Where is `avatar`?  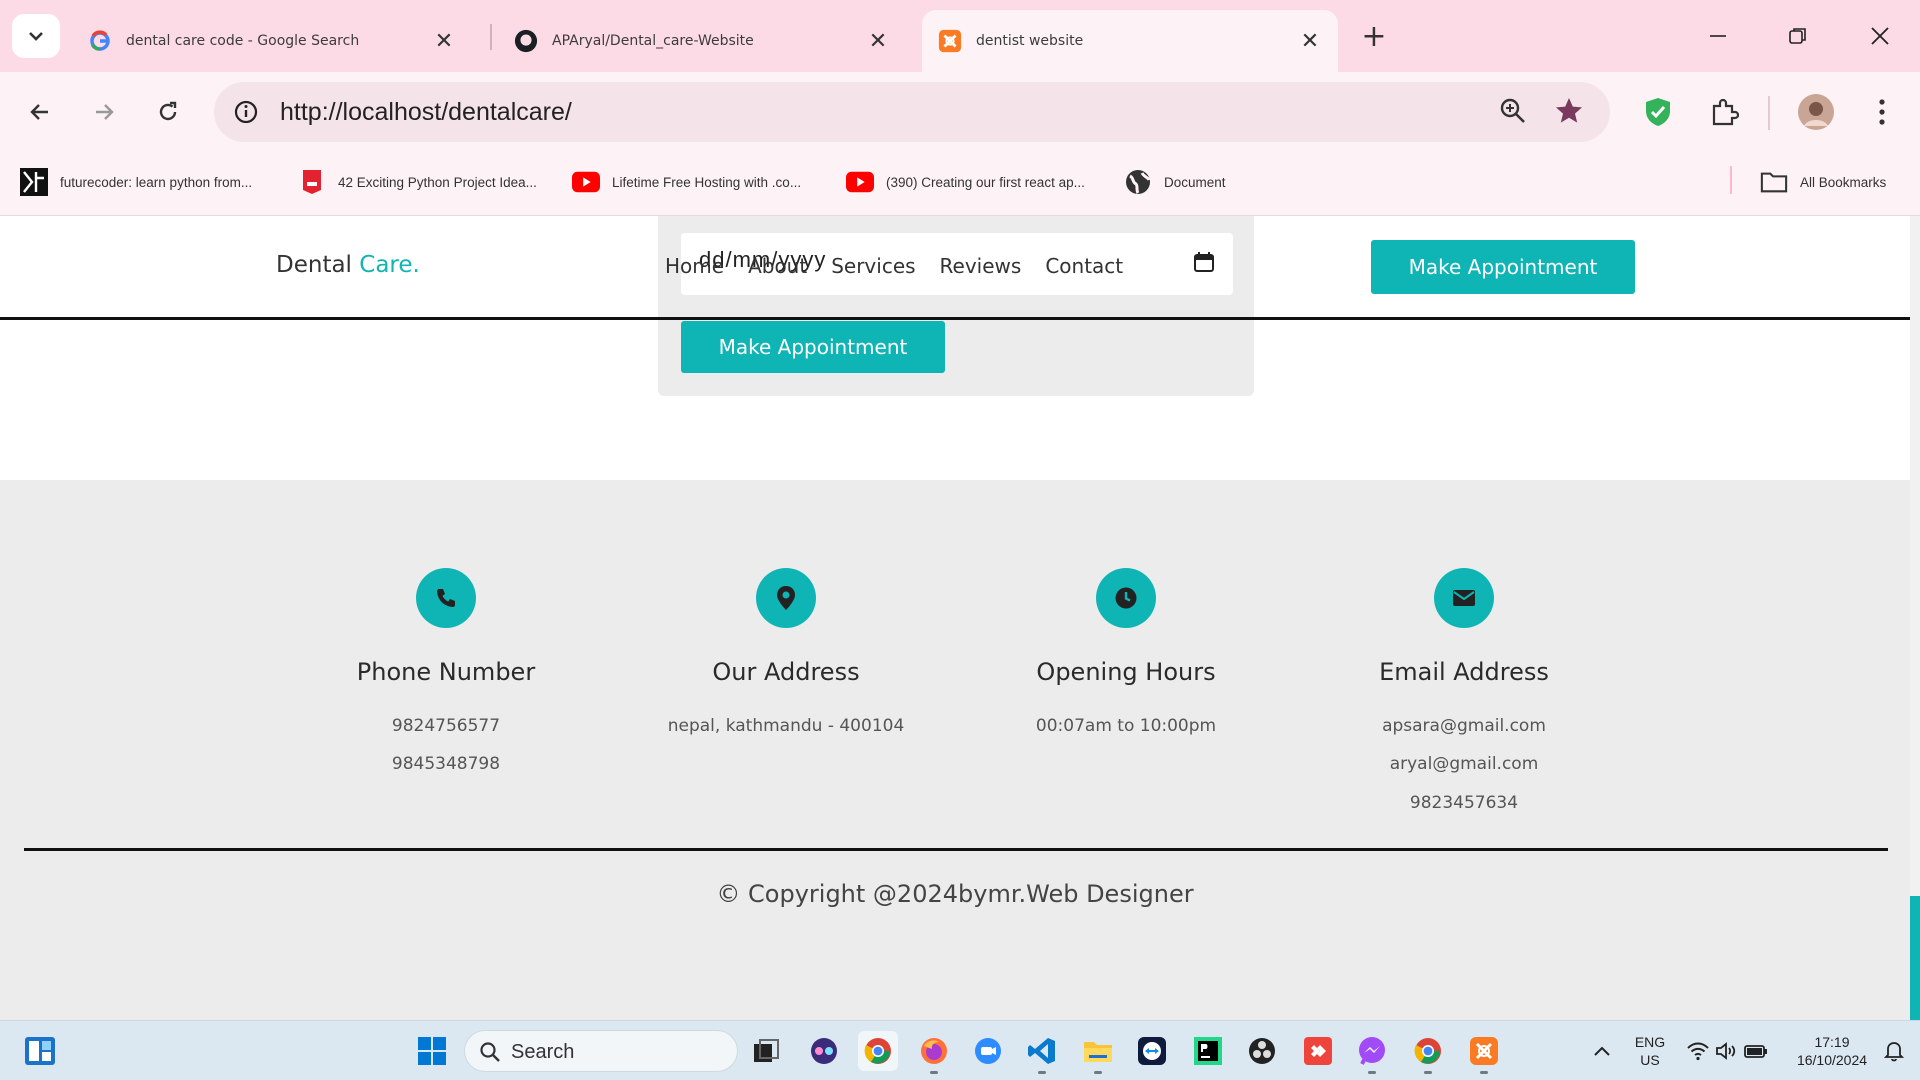
avatar is located at coordinates (1816, 112).